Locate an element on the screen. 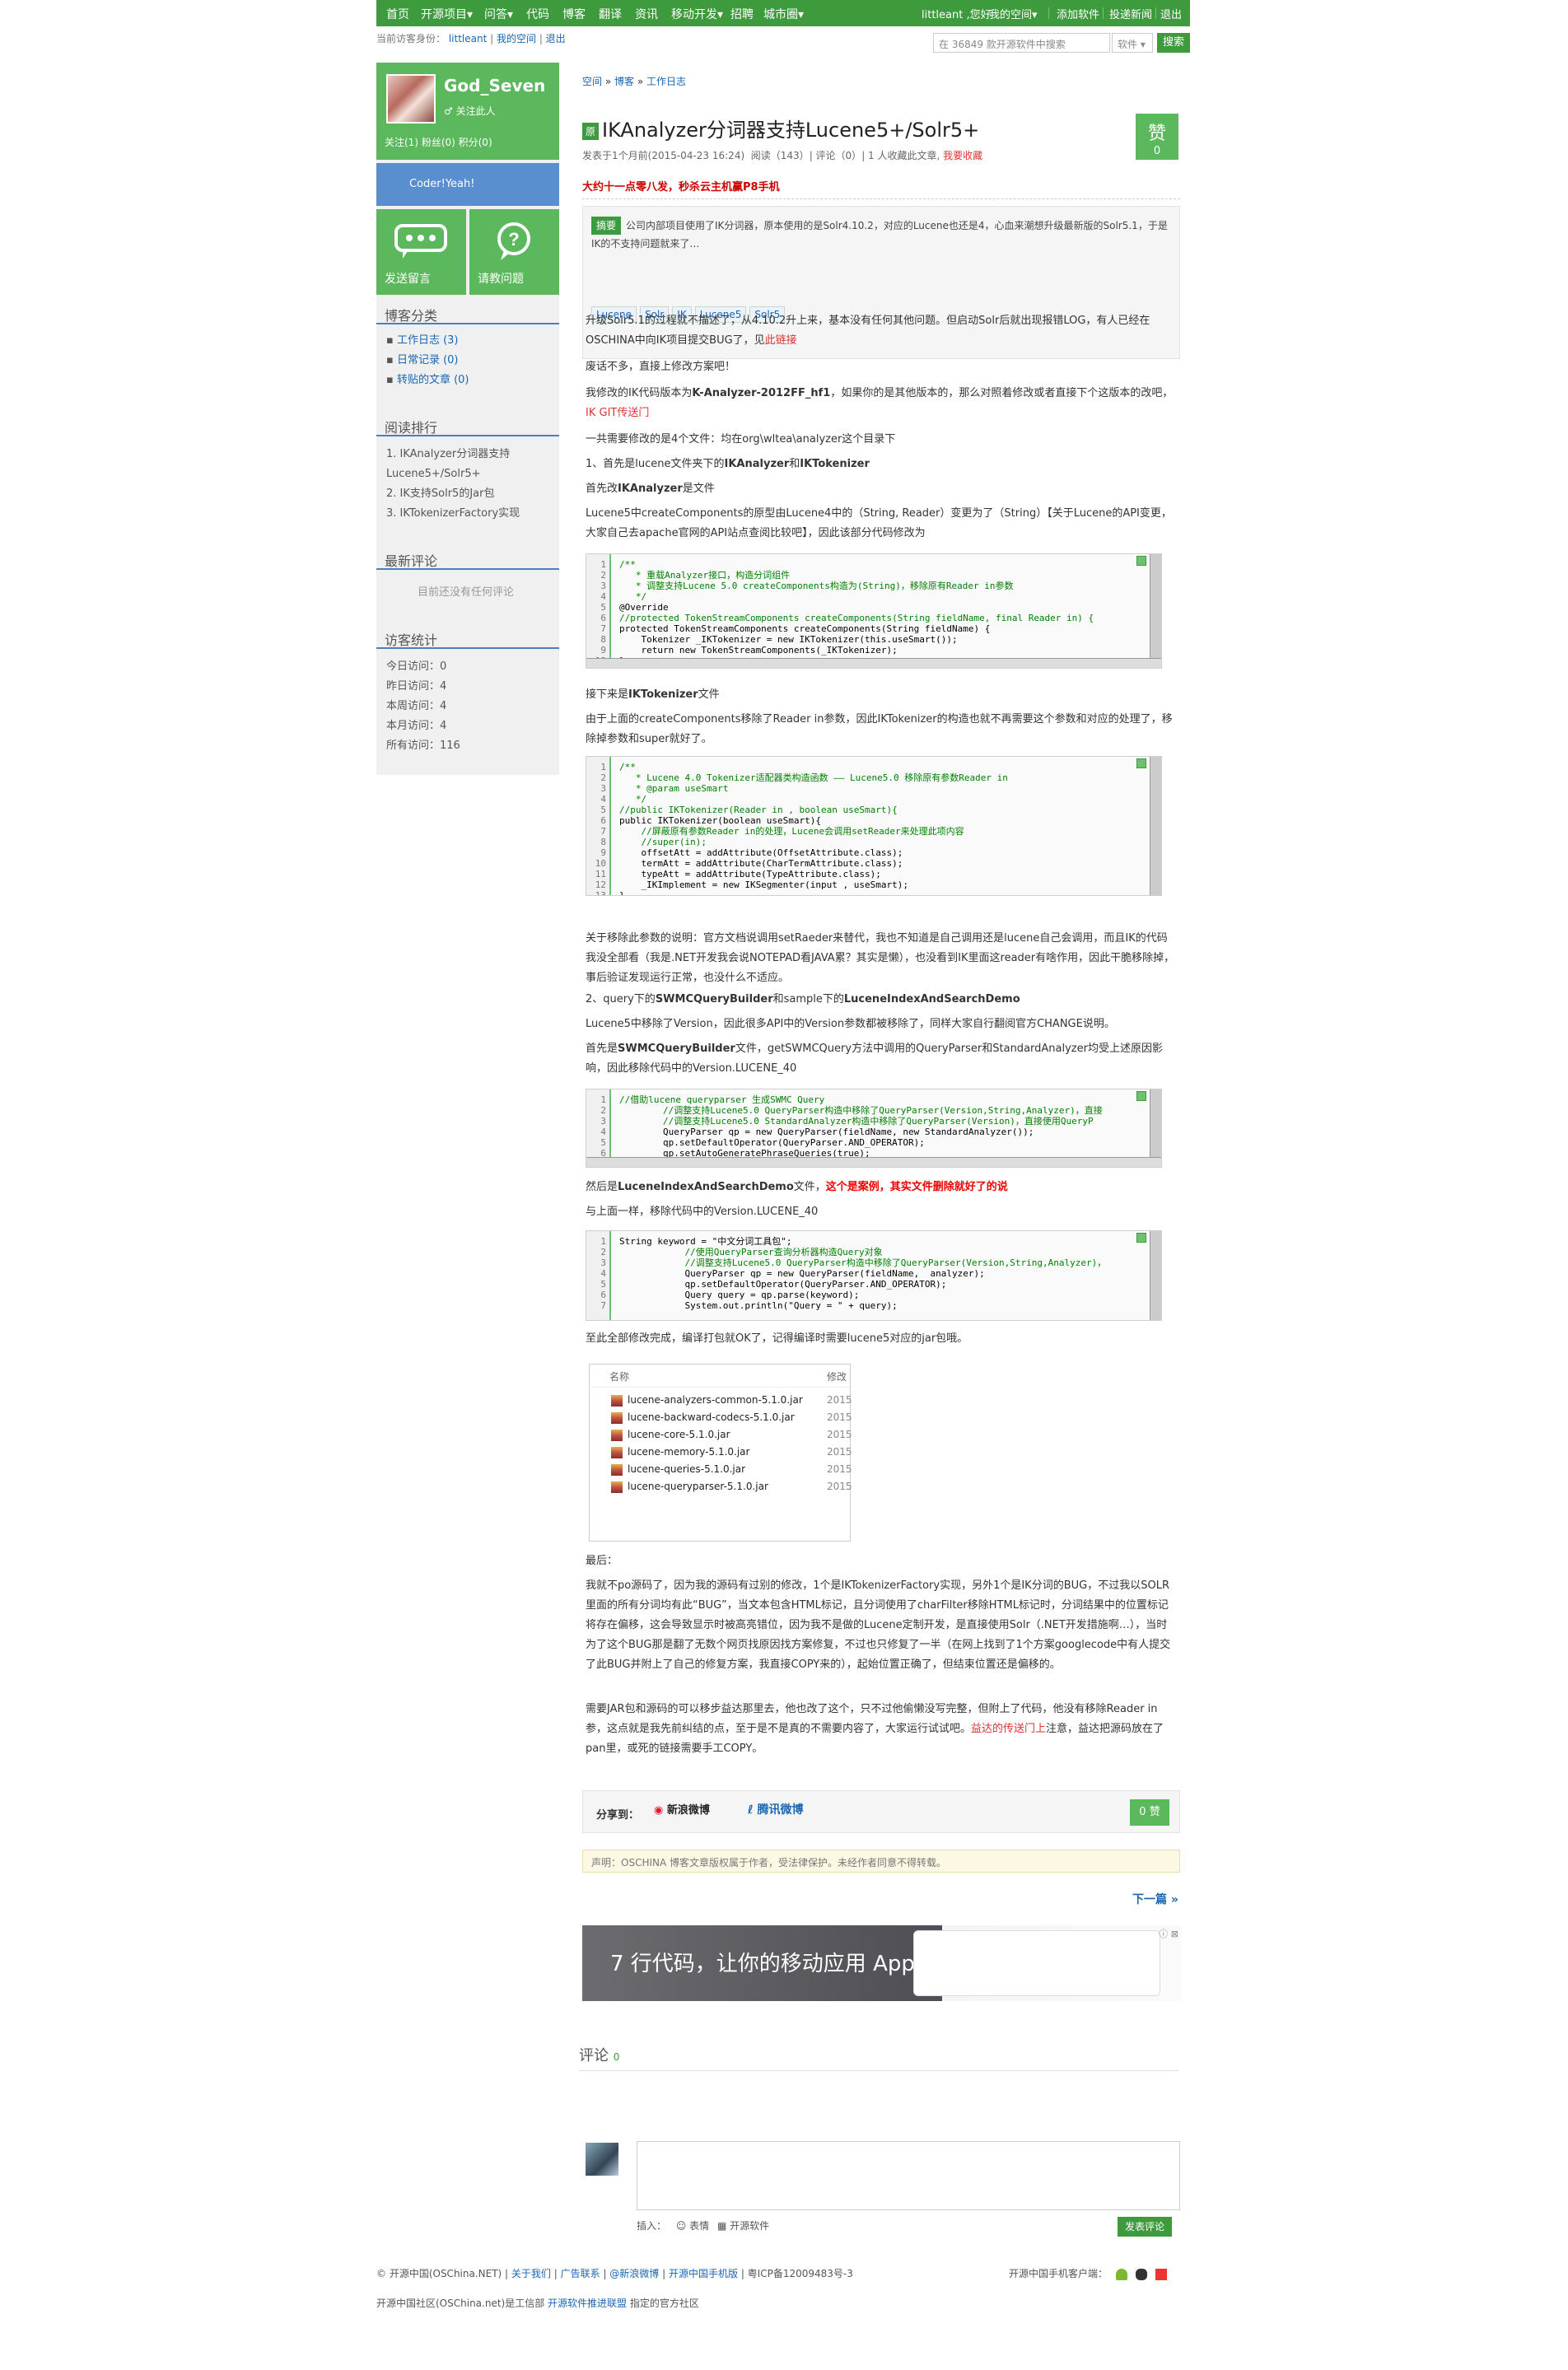  like-button: 赞0 is located at coordinates (1157, 137).